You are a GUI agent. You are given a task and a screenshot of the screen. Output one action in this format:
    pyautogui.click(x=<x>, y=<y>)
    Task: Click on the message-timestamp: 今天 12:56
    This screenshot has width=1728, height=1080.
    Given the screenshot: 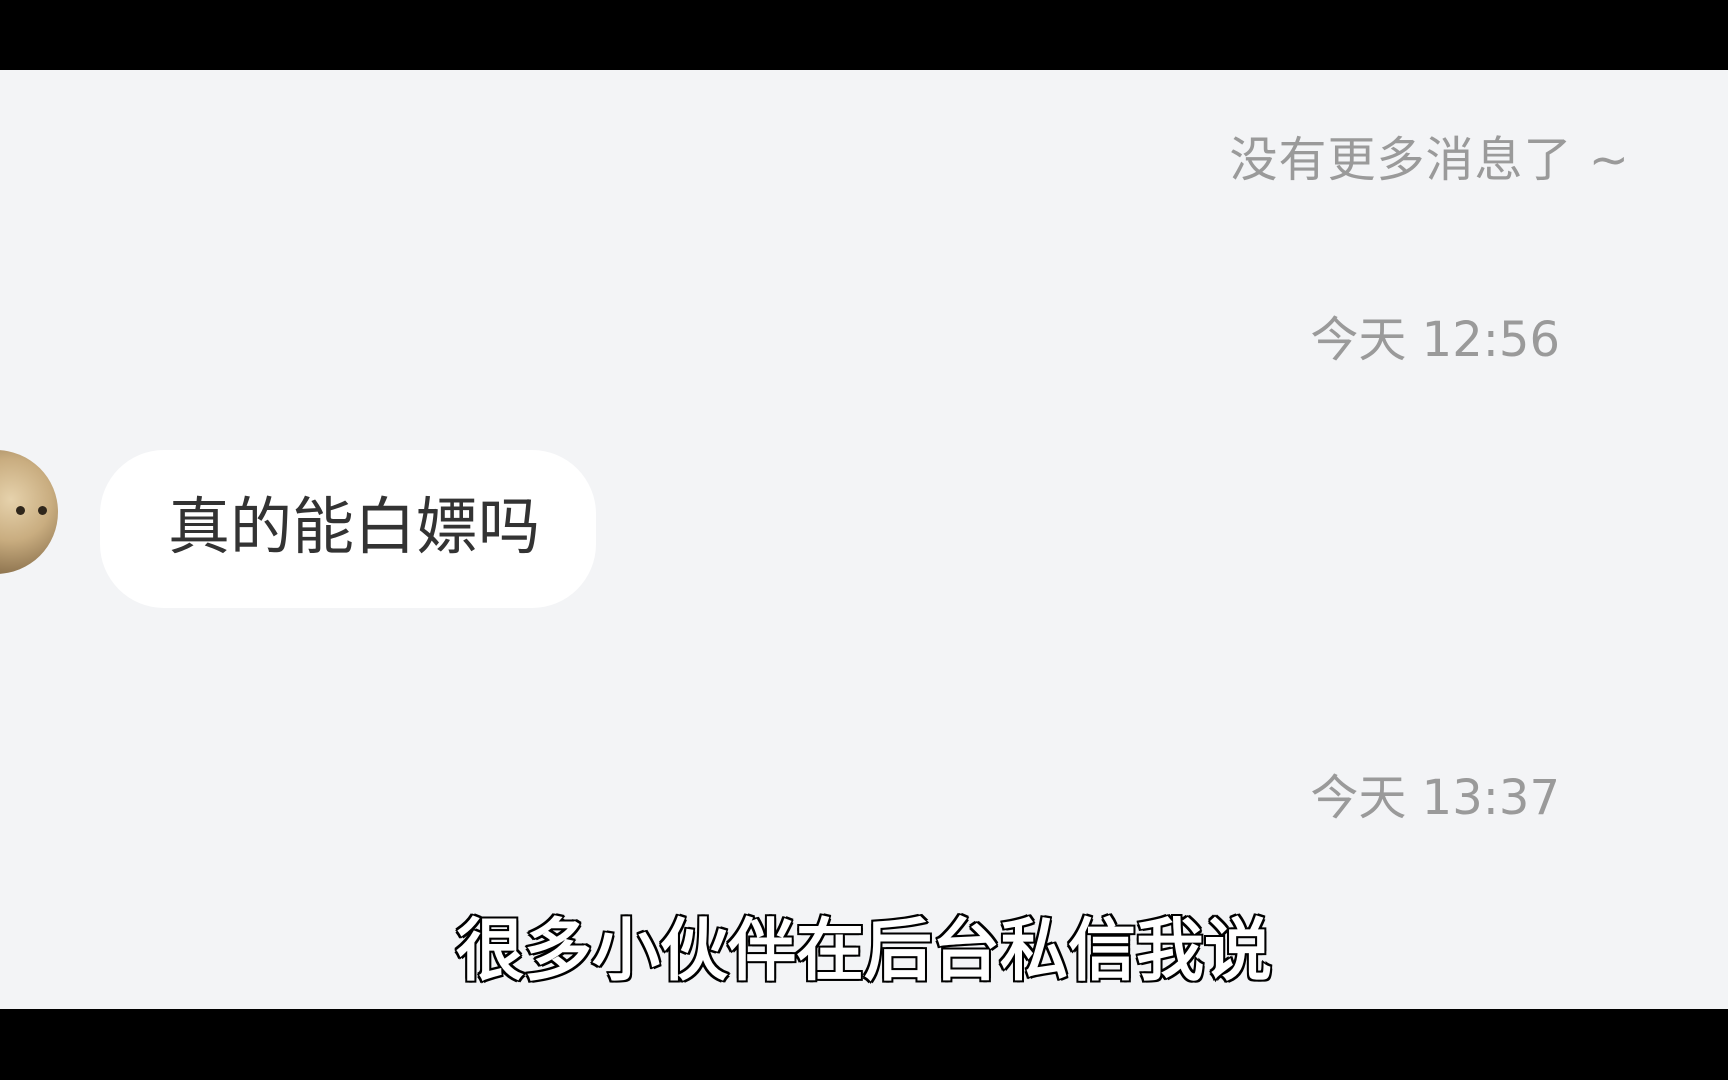 What is the action you would take?
    pyautogui.click(x=1435, y=340)
    